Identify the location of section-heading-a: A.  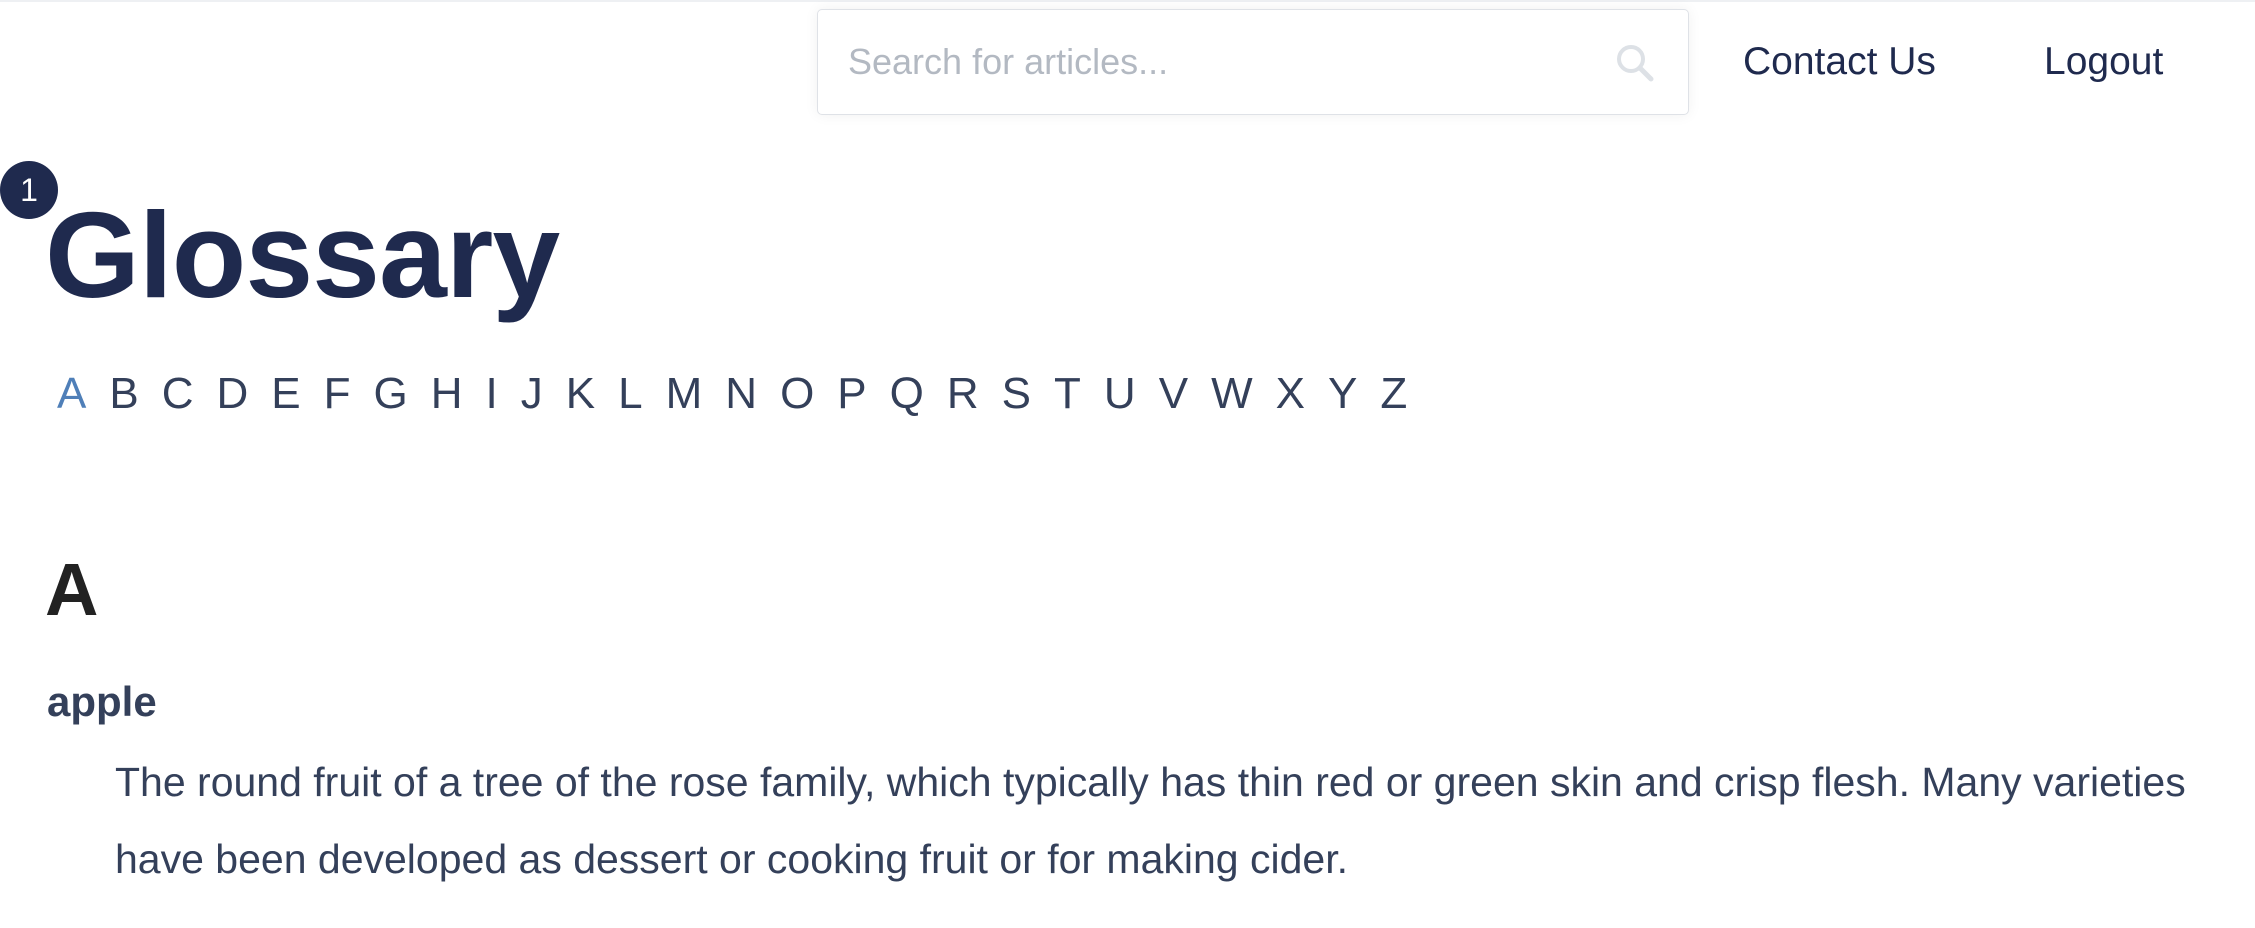
(72, 589).